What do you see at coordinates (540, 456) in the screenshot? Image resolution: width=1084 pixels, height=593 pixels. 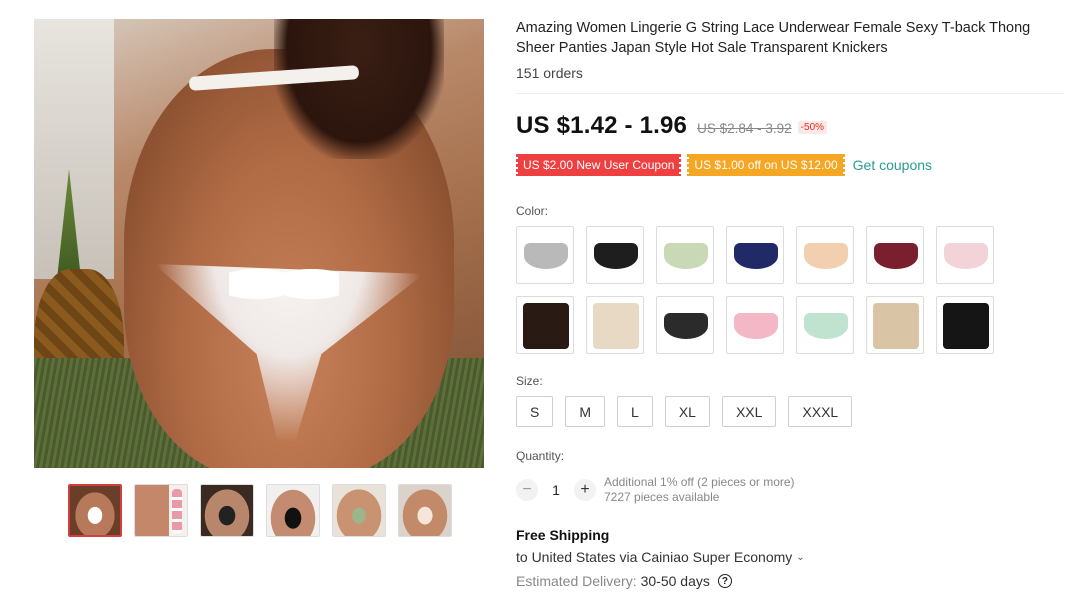 I see `quantity-label: Quantity:` at bounding box center [540, 456].